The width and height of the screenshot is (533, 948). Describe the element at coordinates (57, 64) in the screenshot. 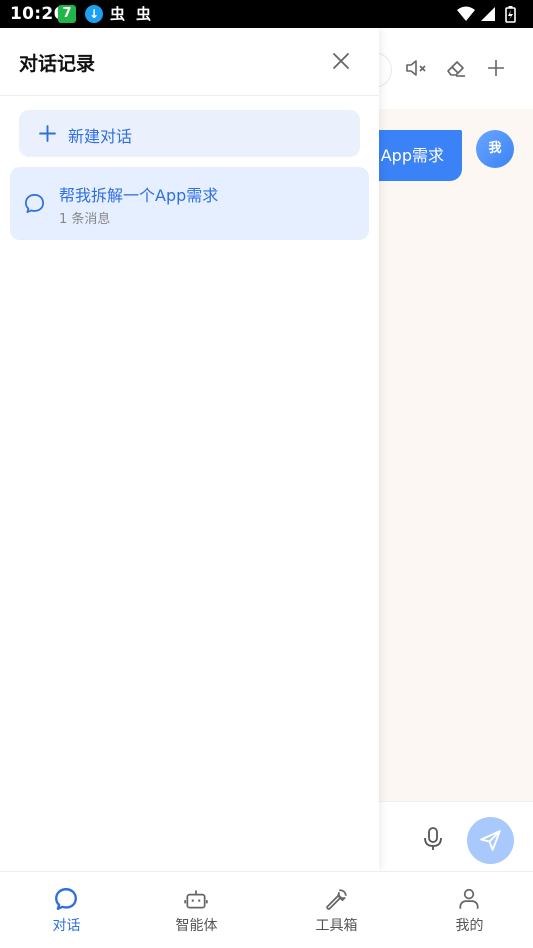

I see `drawer-title: 对话记录` at that location.